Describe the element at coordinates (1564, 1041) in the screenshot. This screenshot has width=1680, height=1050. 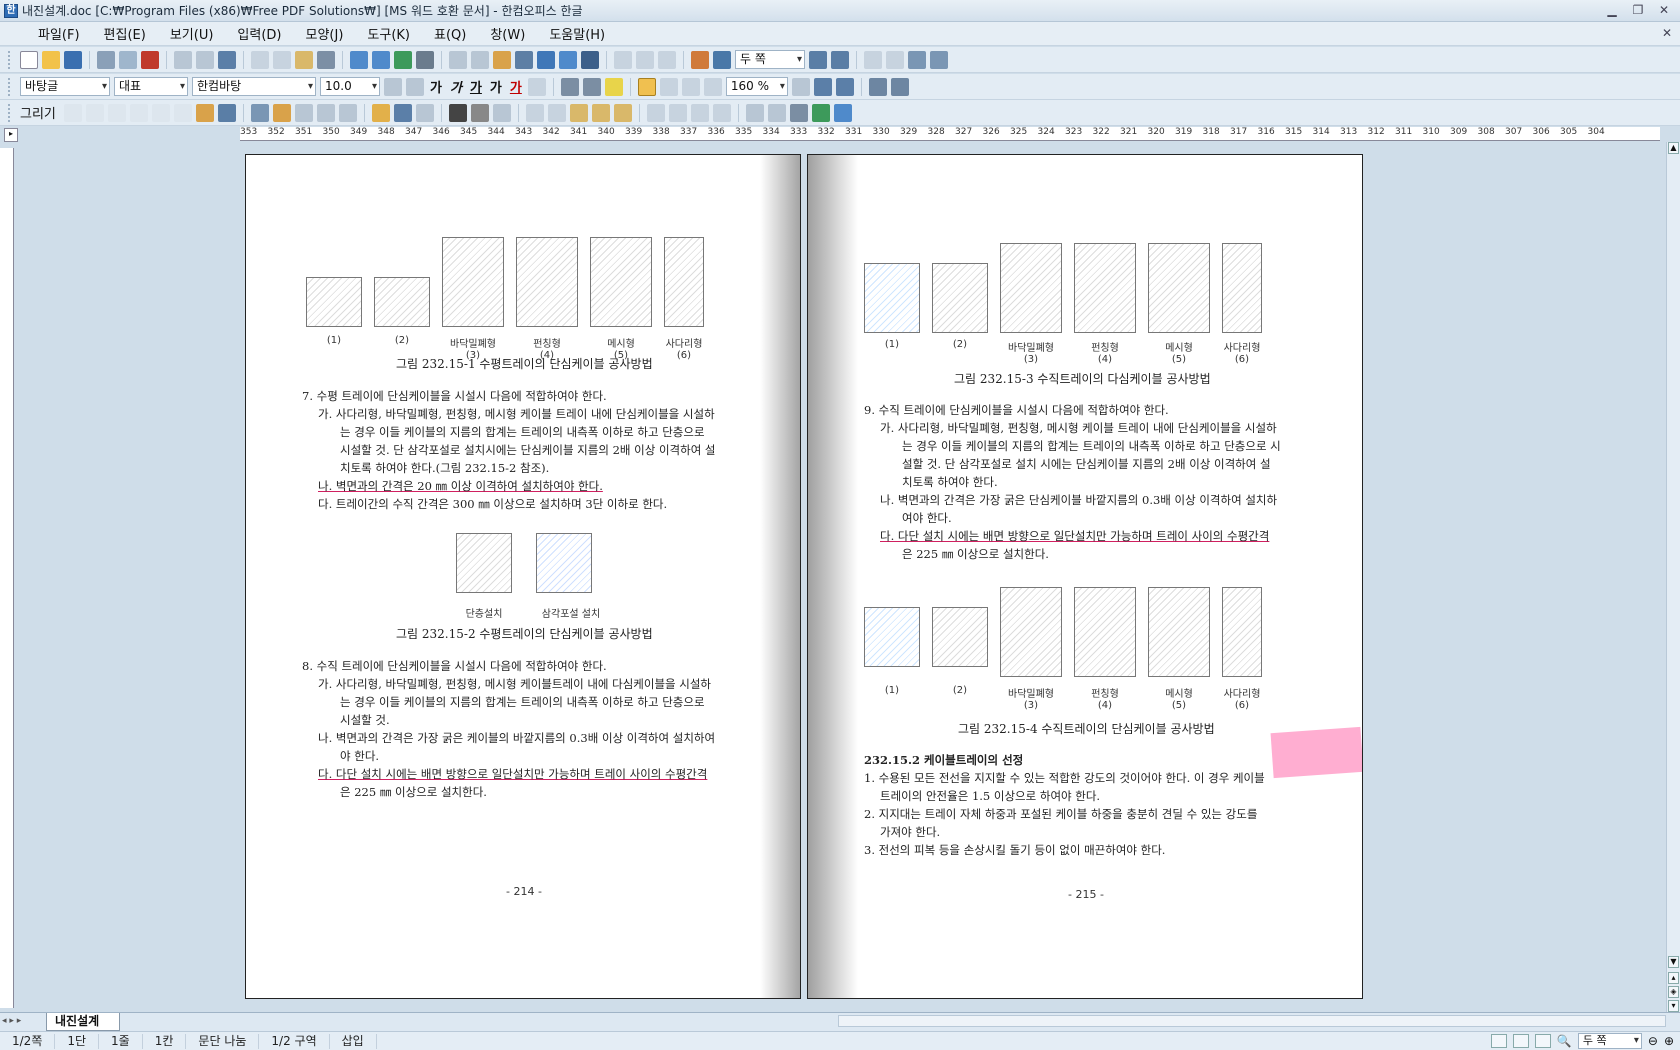
I see `zoom-icon: 🔍` at that location.